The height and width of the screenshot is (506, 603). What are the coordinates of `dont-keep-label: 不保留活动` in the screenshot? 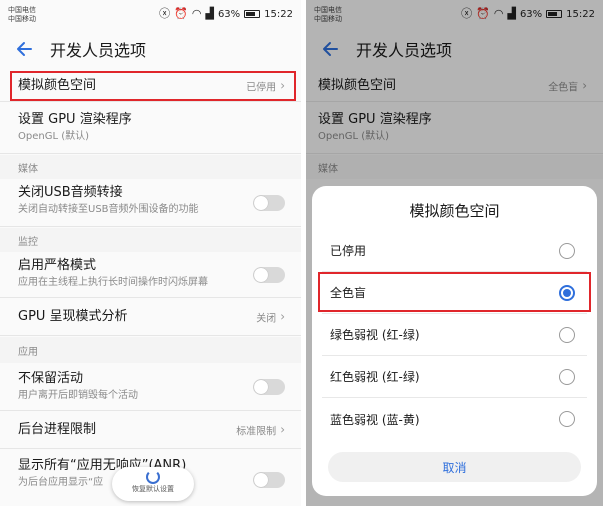 It's located at (51, 378).